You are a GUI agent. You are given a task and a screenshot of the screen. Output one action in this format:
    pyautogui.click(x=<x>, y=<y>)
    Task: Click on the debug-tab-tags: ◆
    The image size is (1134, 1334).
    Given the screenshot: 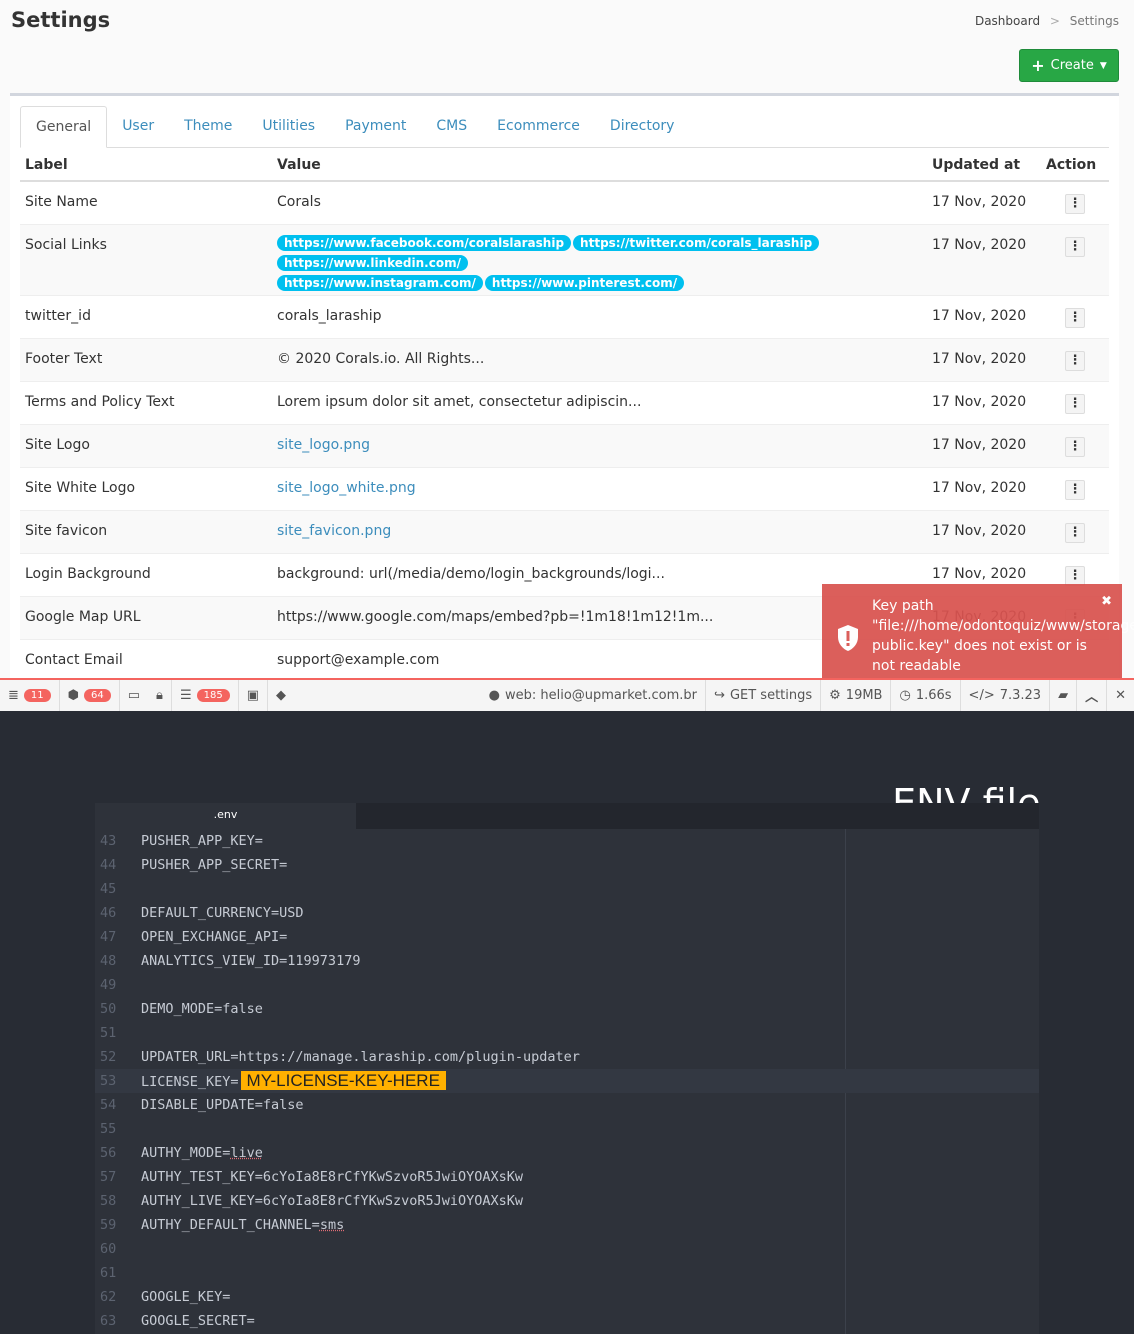 What is the action you would take?
    pyautogui.click(x=281, y=695)
    